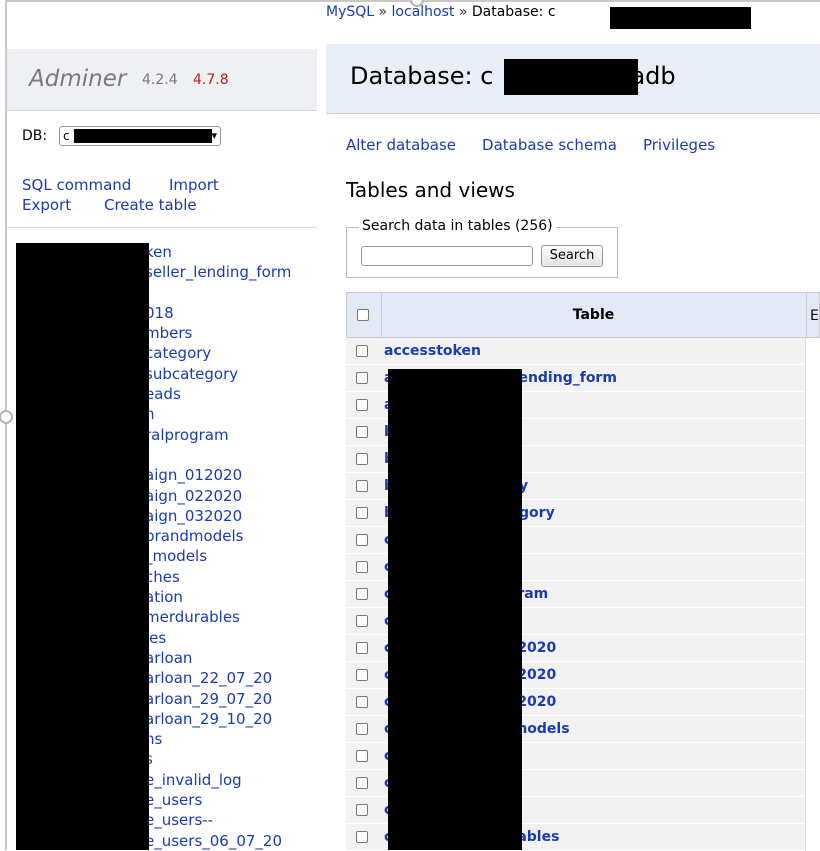  I want to click on new-version-link: 4.7.8, so click(211, 80).